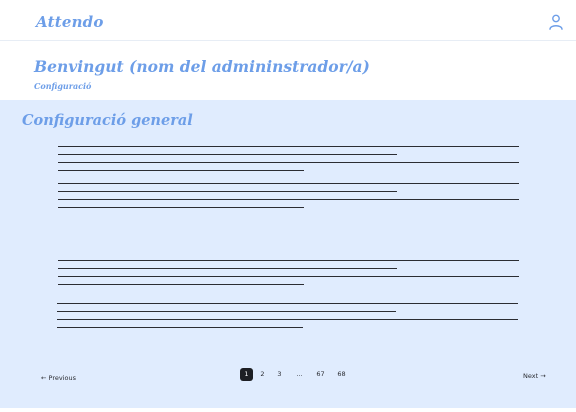 This screenshot has height=412, width=576. What do you see at coordinates (58, 378) in the screenshot?
I see `previous-button: ← Previous` at bounding box center [58, 378].